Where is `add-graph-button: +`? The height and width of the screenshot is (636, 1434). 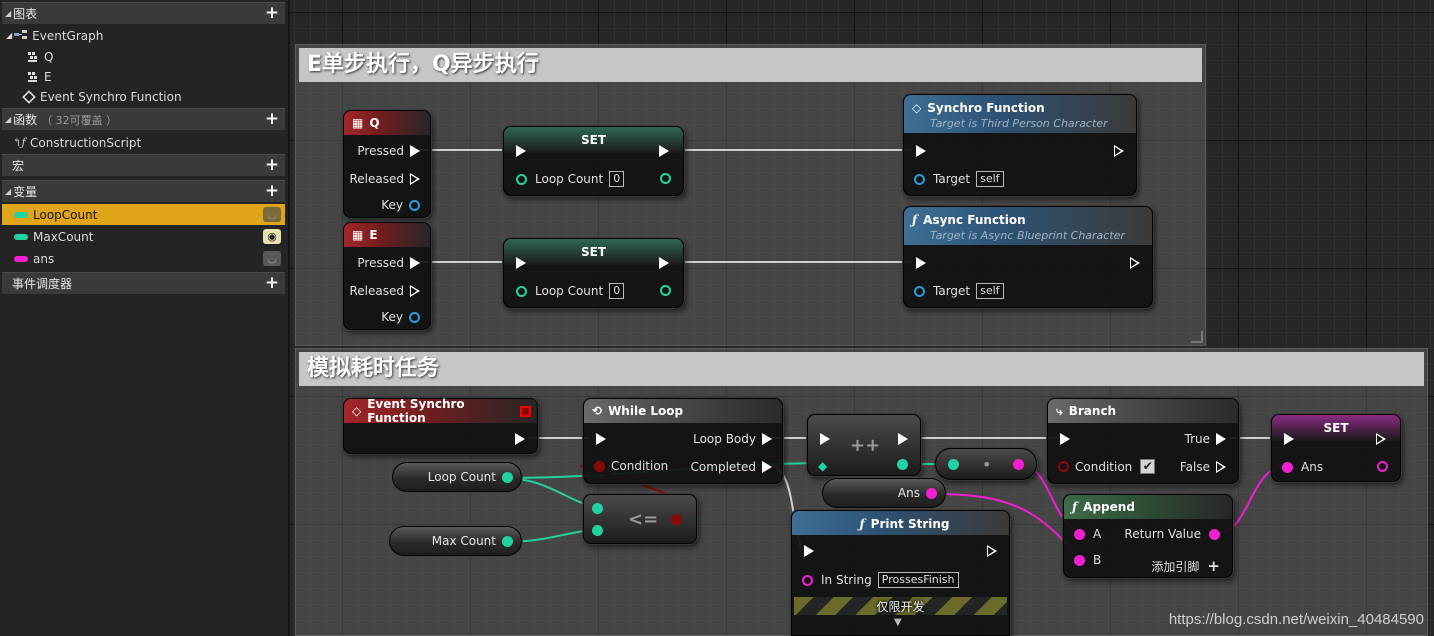 add-graph-button: + is located at coordinates (272, 13).